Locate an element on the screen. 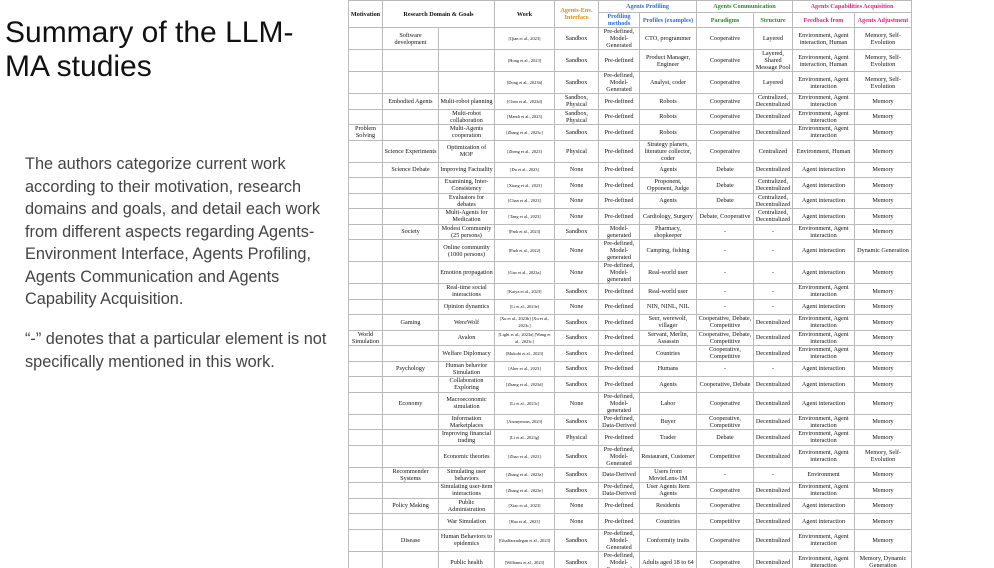 The height and width of the screenshot is (568, 994). profile-cell: Camping, fishing is located at coordinates (668, 250).